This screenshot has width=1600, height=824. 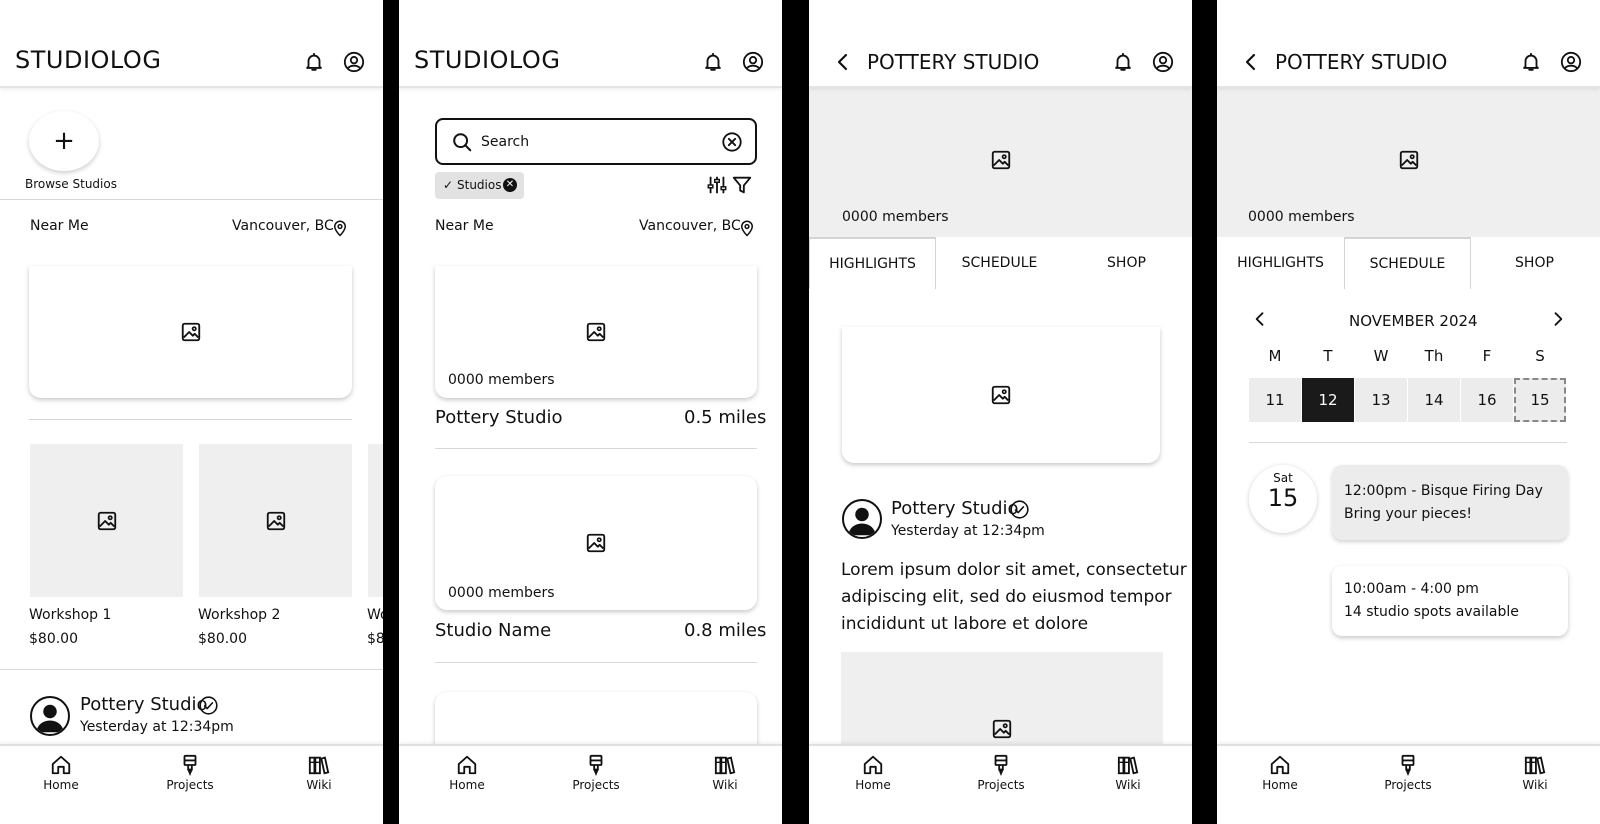 I want to click on next-month-icon, so click(x=1558, y=321).